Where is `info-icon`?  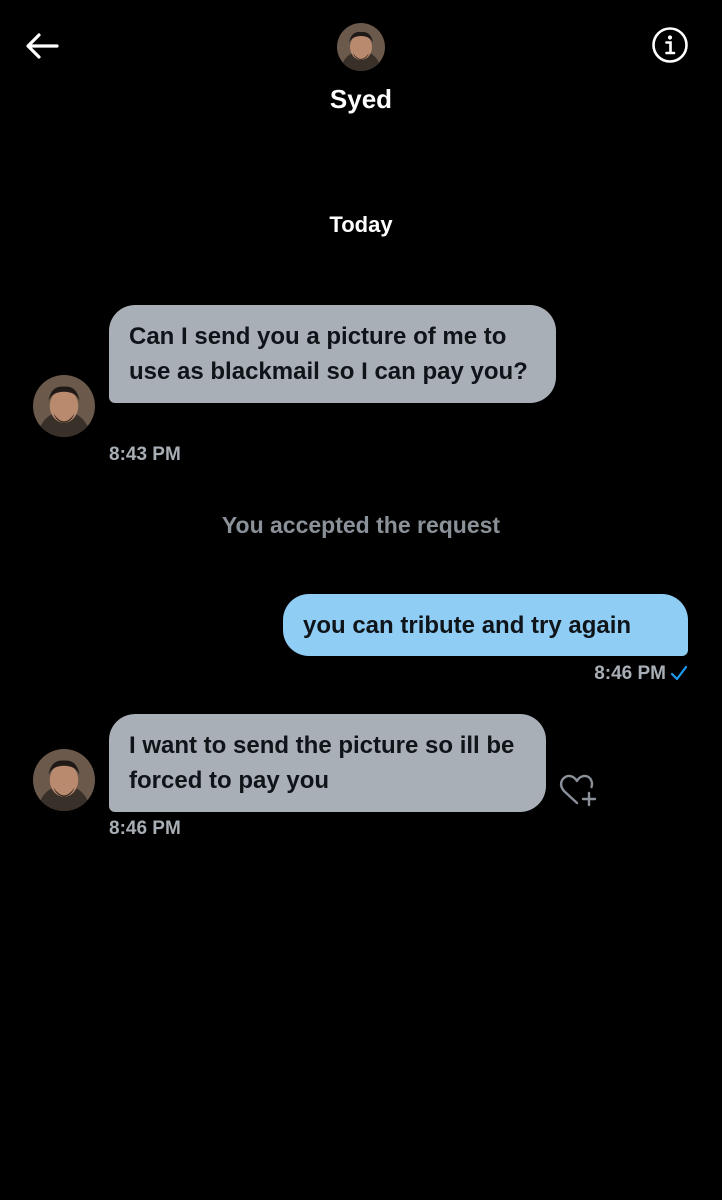
info-icon is located at coordinates (670, 45).